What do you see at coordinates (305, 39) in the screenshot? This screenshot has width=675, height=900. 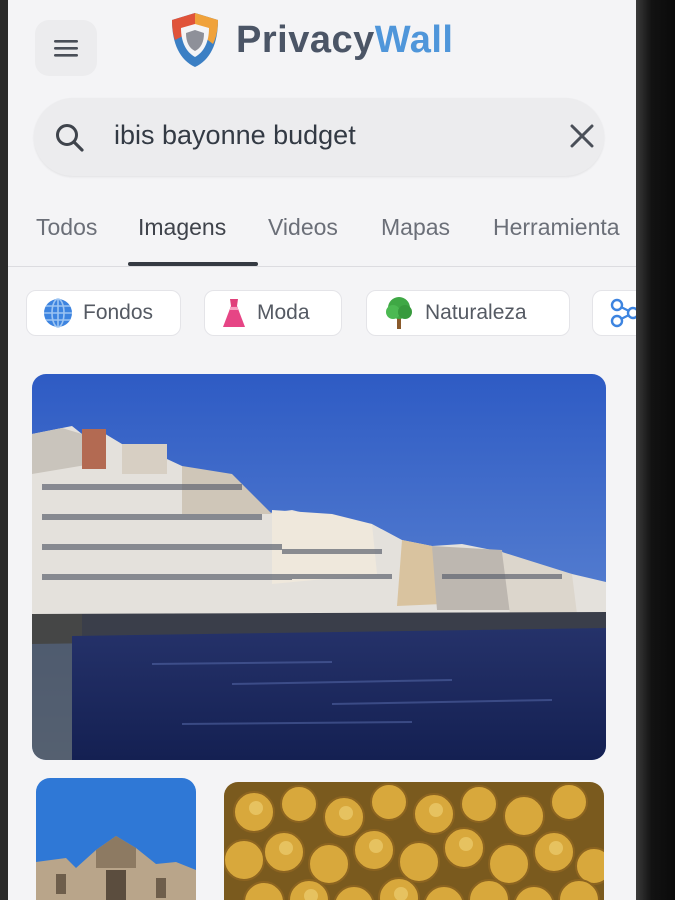 I see `brand-name-part1: Privacy` at bounding box center [305, 39].